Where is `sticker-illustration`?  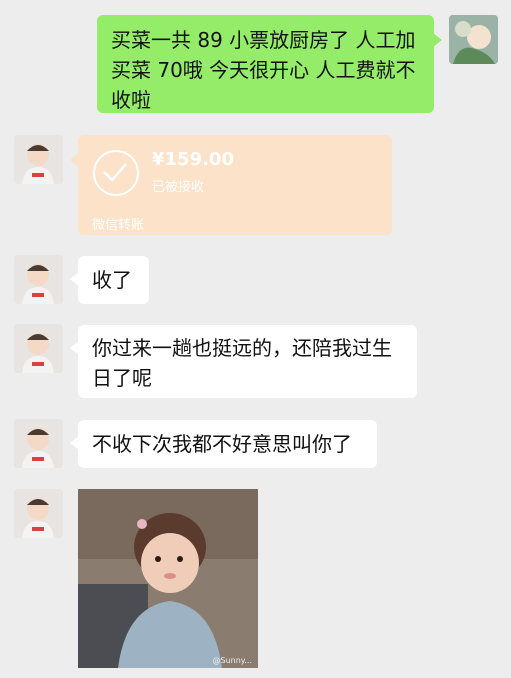 sticker-illustration is located at coordinates (168, 578).